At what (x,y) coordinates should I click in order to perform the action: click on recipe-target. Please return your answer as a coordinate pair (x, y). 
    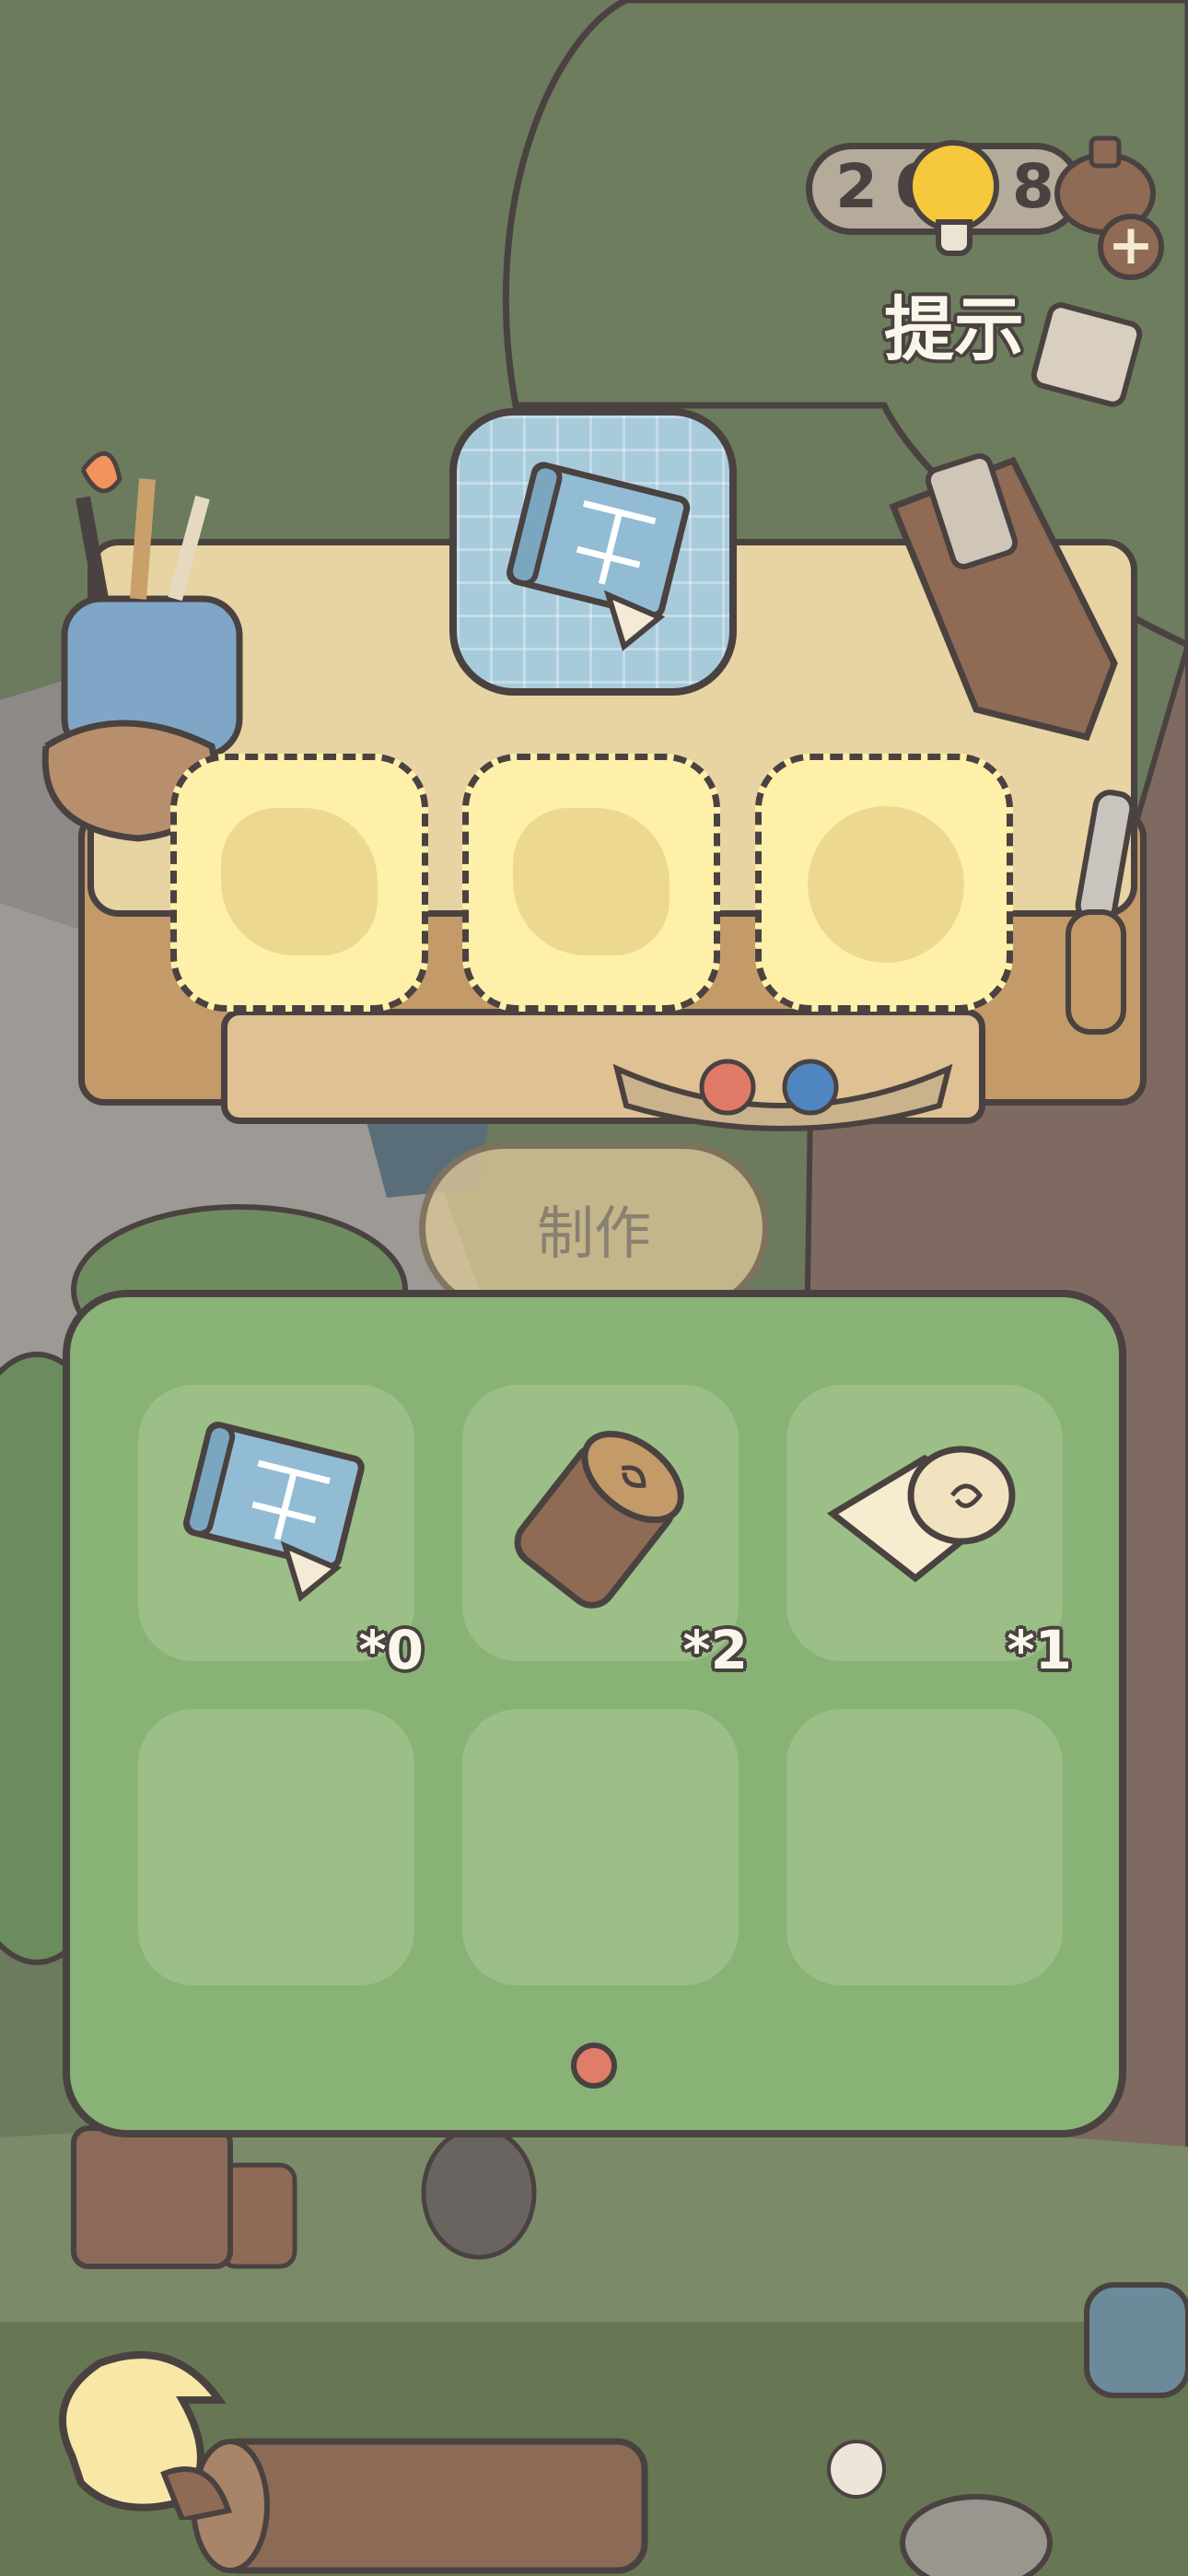
    Looking at the image, I should click on (593, 552).